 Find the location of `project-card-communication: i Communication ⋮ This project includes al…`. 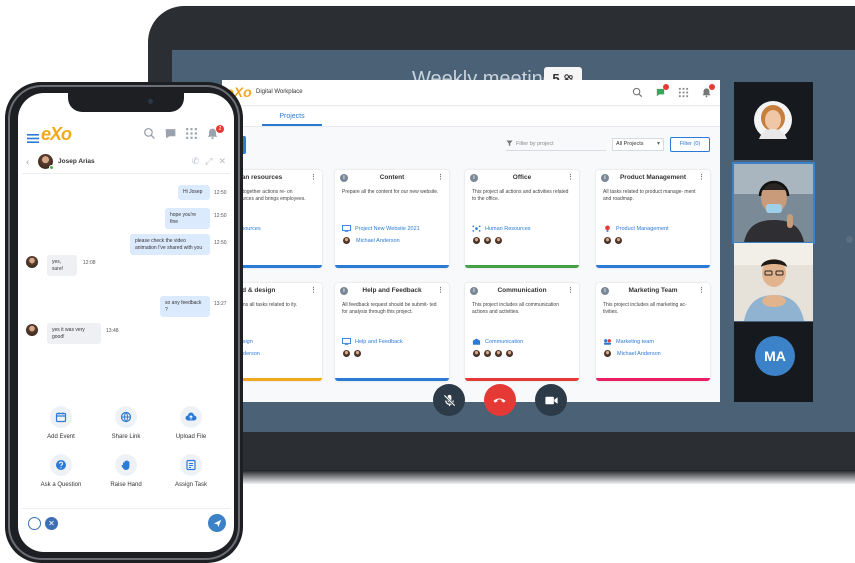

project-card-communication: i Communication ⋮ This project includes al… is located at coordinates (522, 332).